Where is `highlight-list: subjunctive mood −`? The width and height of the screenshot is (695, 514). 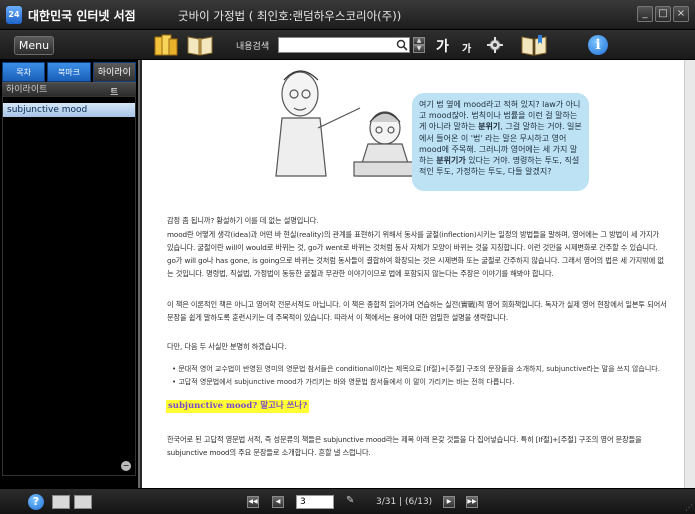 highlight-list: subjunctive mood − is located at coordinates (69, 286).